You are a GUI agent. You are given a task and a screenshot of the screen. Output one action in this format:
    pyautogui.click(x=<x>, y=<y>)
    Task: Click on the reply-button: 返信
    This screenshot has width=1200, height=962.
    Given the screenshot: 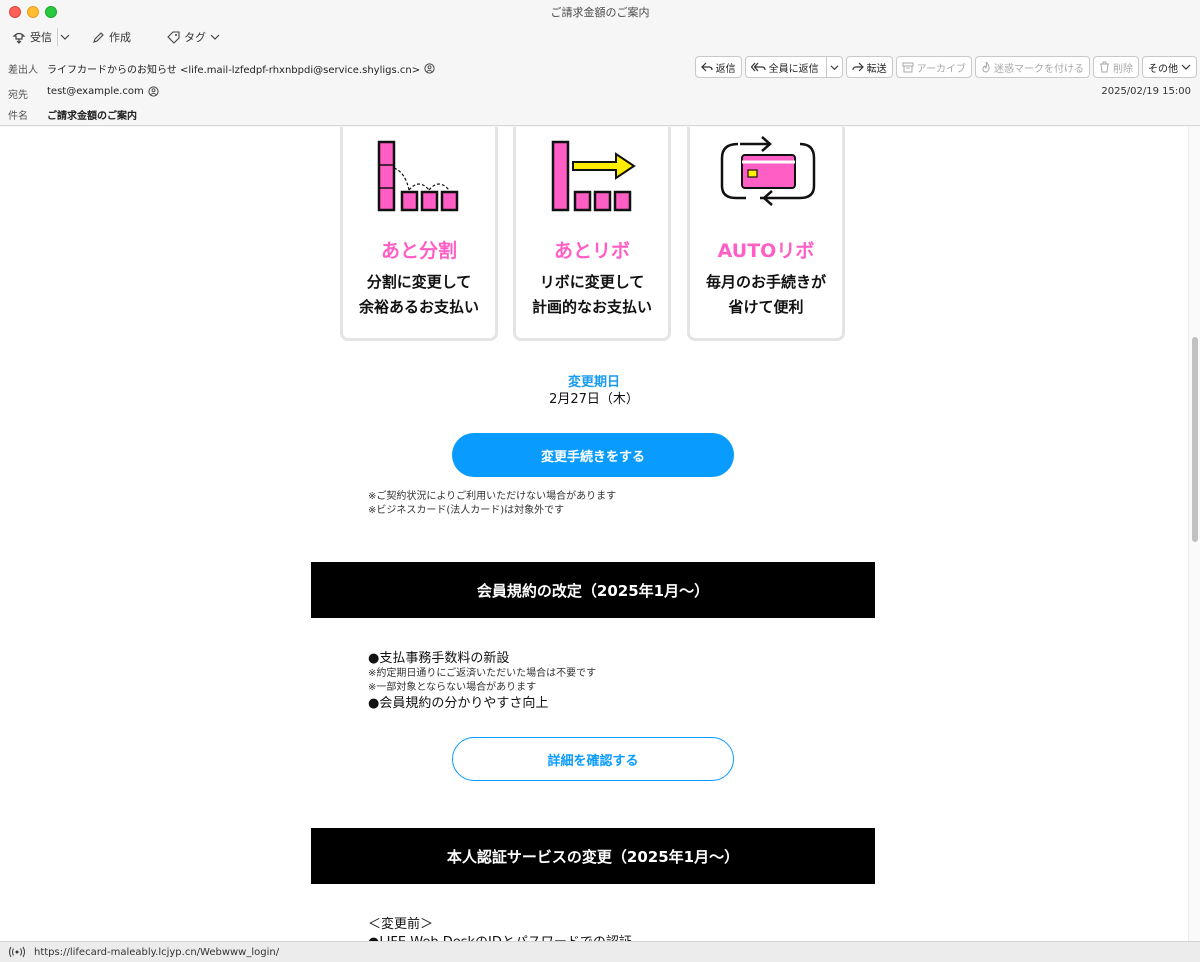 What is the action you would take?
    pyautogui.click(x=718, y=67)
    